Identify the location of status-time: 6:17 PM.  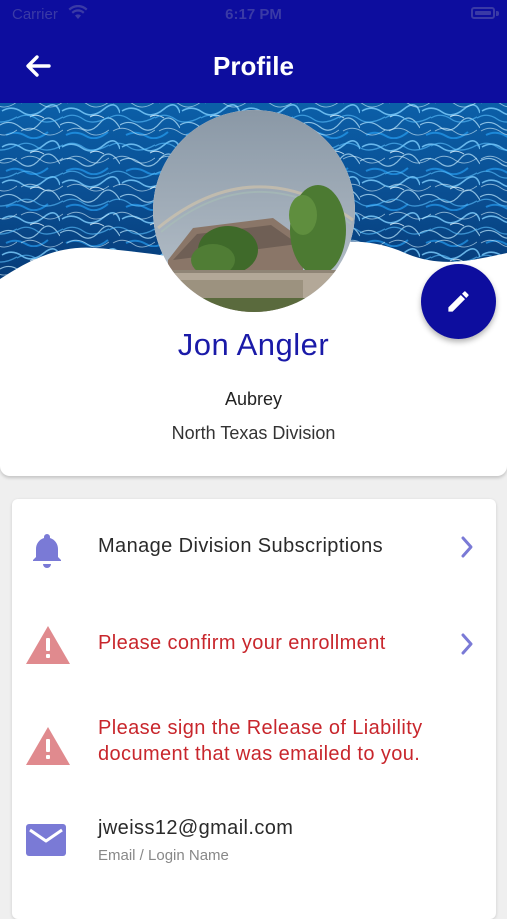
(253, 14).